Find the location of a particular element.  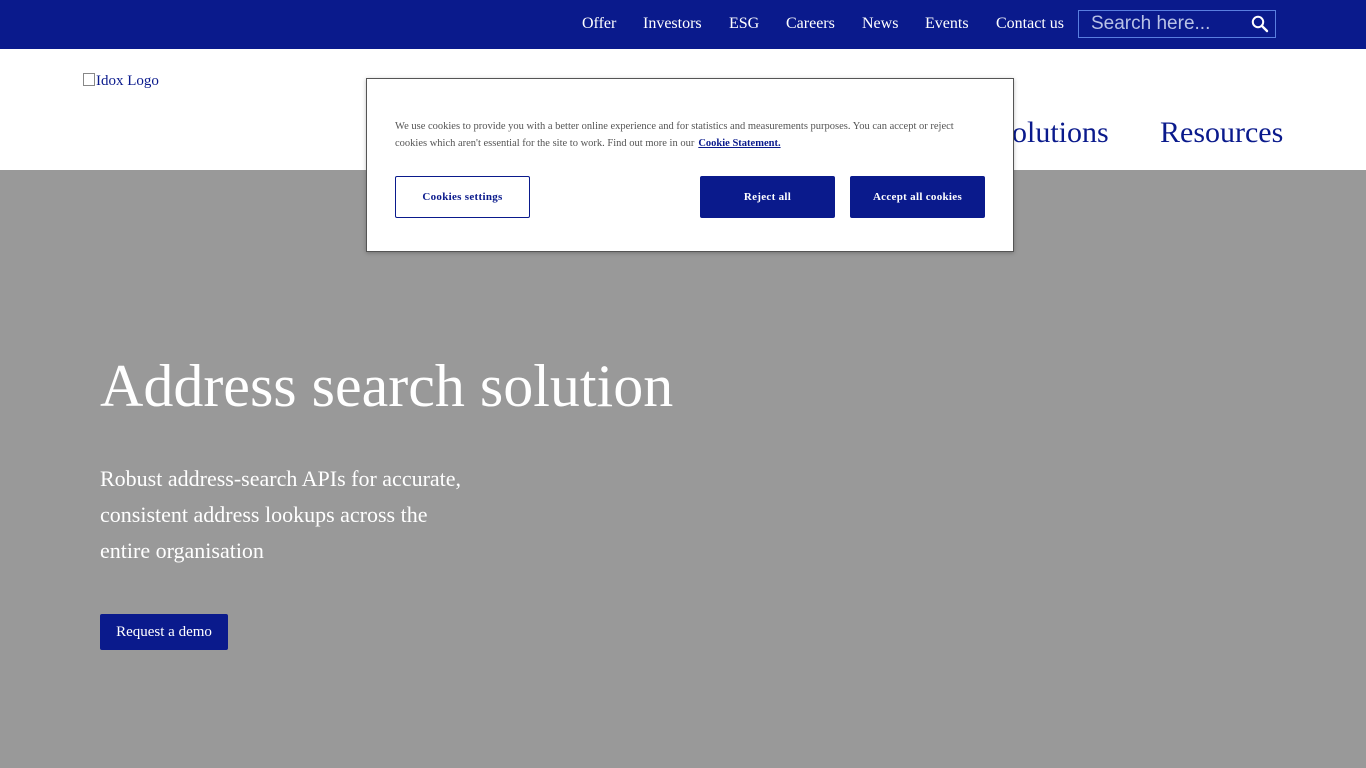

util-link-offer: Offer is located at coordinates (599, 24).